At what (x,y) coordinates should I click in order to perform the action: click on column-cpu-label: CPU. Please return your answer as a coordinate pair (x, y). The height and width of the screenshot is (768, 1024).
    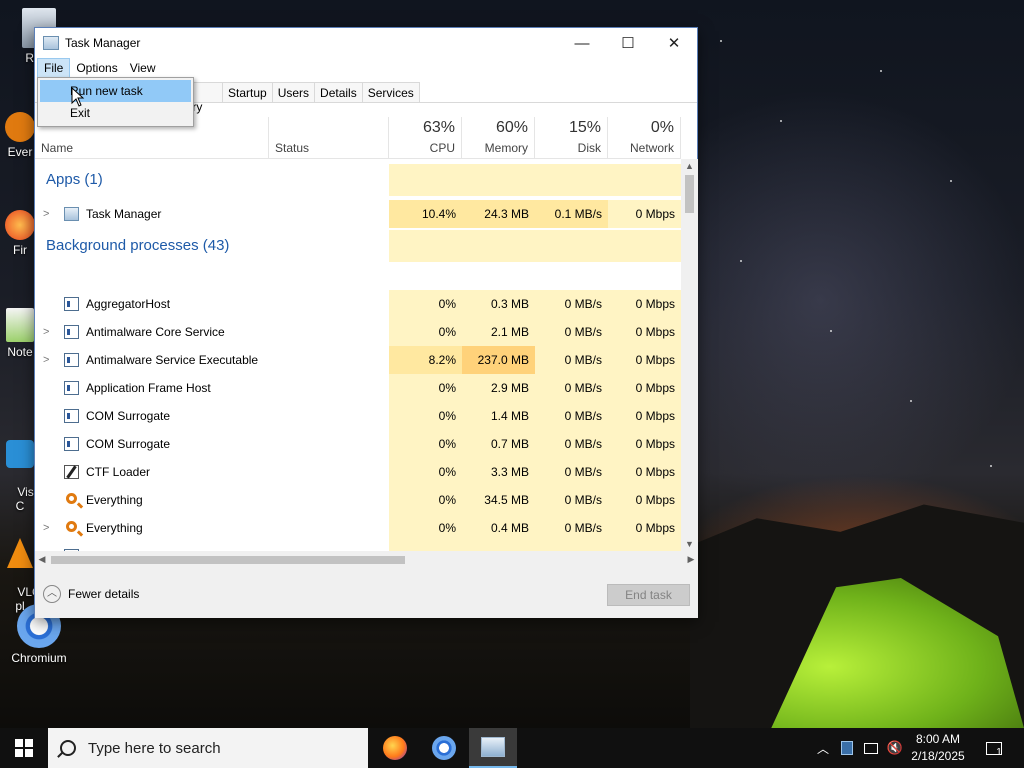
    Looking at the image, I should click on (442, 148).